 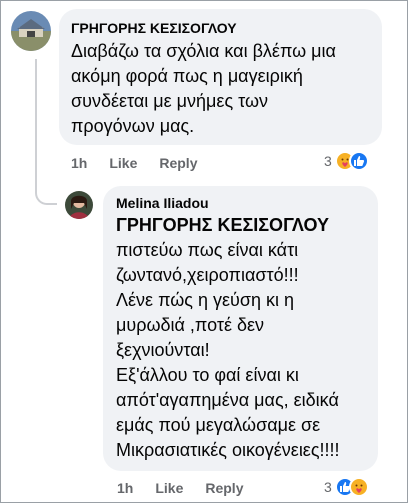 What do you see at coordinates (170, 101) in the screenshot?
I see `comment-line: συνδέεται με μνήμες των` at bounding box center [170, 101].